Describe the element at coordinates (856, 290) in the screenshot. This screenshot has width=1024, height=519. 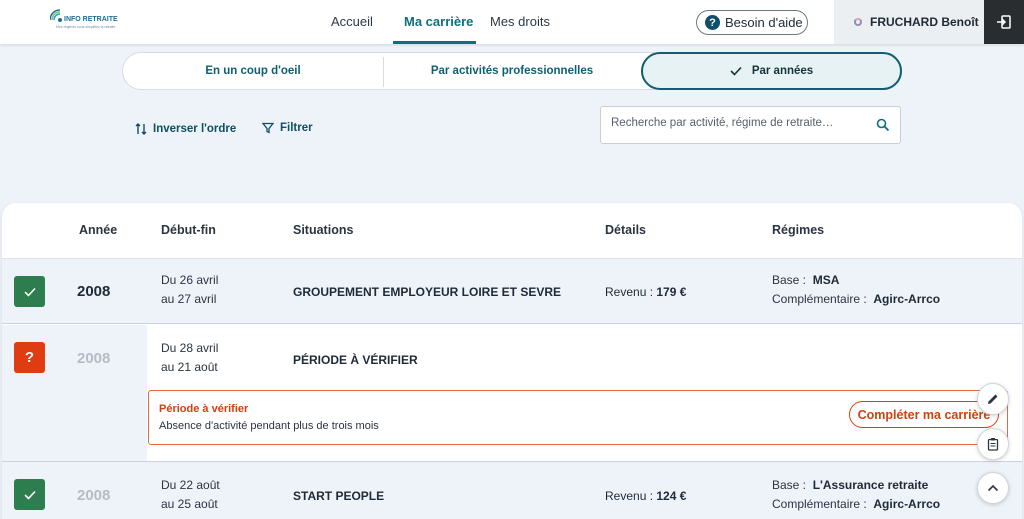
I see `row-regimes: Base : MSA Complémentaire : Agirc-Arrco` at that location.